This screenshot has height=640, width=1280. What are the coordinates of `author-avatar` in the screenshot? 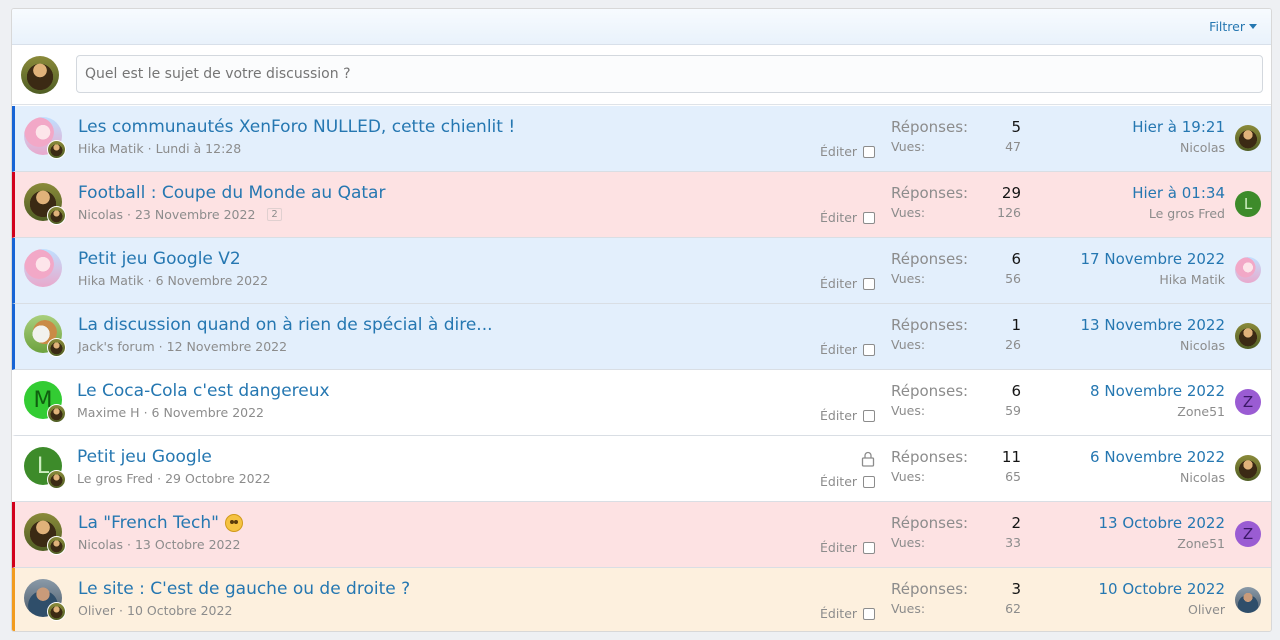 It's located at (43, 268).